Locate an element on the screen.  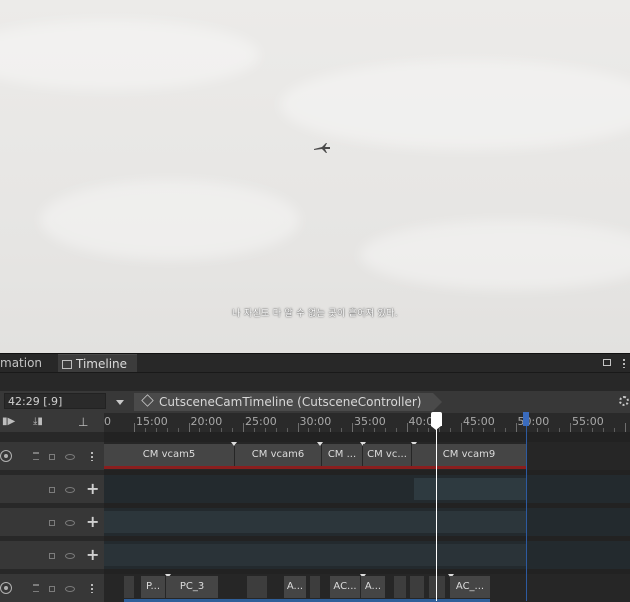
clip-cm-vcam6: CM vcam6 is located at coordinates (278, 455).